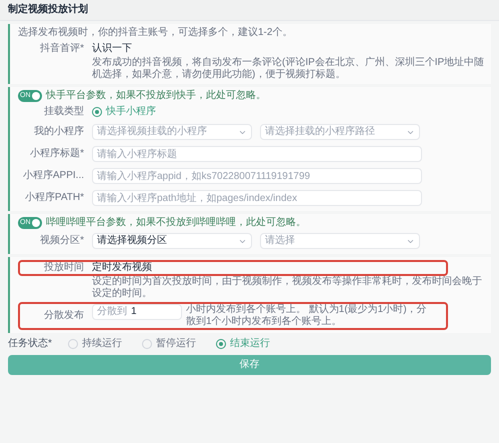  Describe the element at coordinates (59, 132) in the screenshot. I see `field-label: 我的小程序` at that location.